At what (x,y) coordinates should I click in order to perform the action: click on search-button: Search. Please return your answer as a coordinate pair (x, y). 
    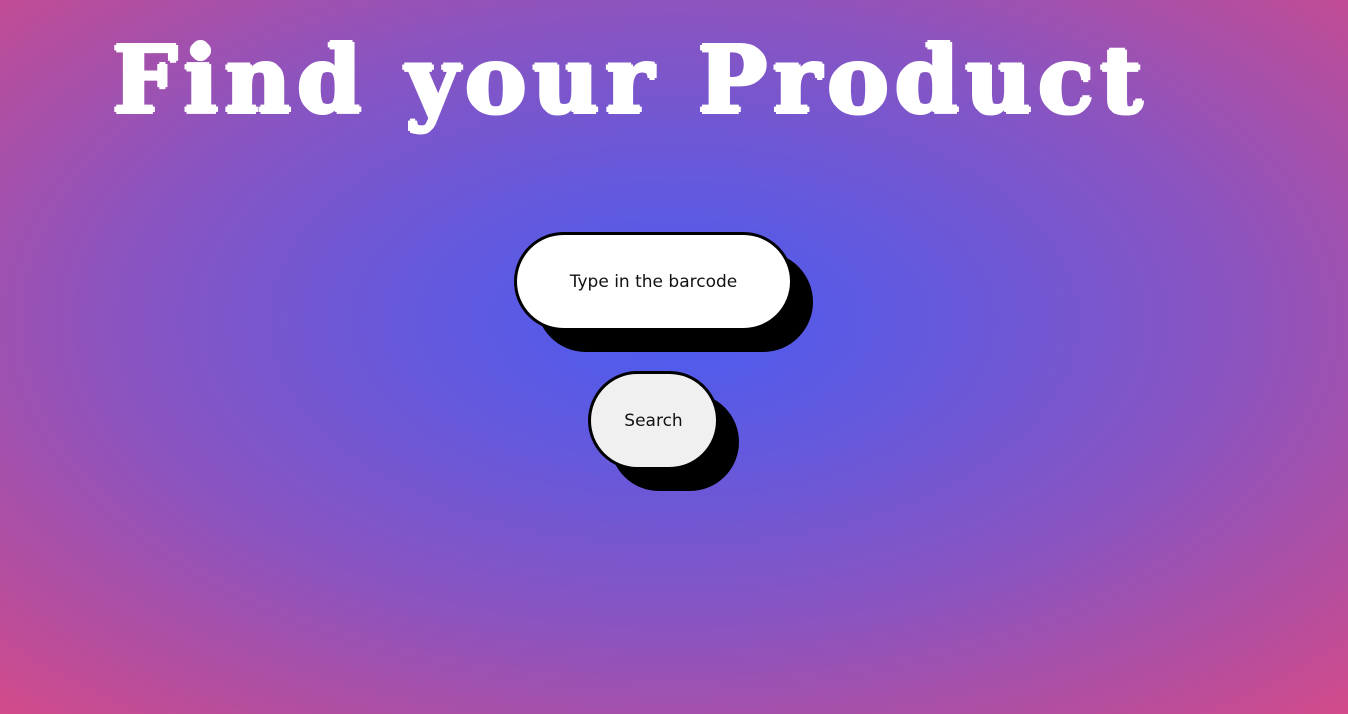
    Looking at the image, I should click on (653, 420).